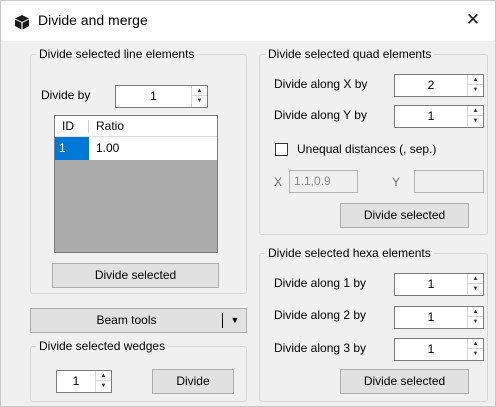 The height and width of the screenshot is (407, 496). I want to click on divide-selected-lines-button: Divide selected, so click(135, 275).